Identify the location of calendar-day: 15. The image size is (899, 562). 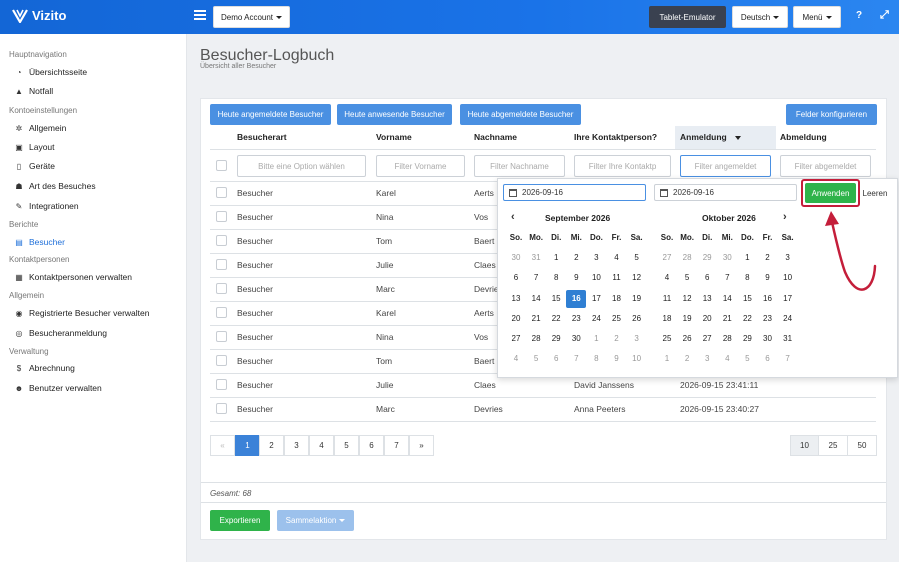
(556, 299).